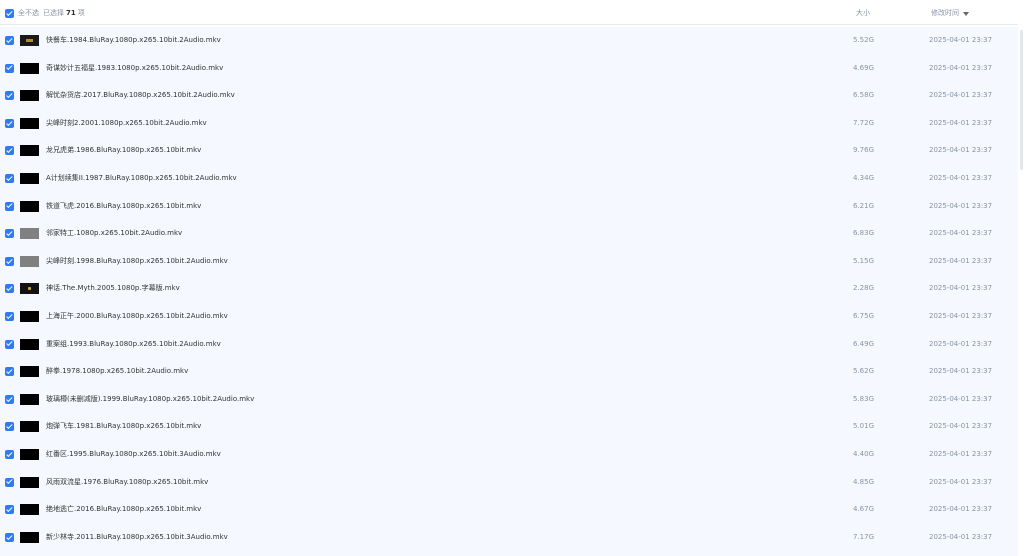 The image size is (1024, 556). Describe the element at coordinates (117, 371) in the screenshot. I see `file-name: 醉拳.1978.1080p.x265.10bit.2Audio.mkv` at that location.